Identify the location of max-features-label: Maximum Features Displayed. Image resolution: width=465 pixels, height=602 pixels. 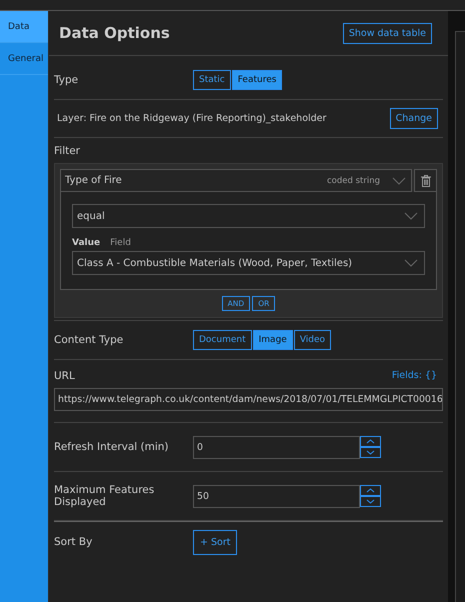
(105, 496).